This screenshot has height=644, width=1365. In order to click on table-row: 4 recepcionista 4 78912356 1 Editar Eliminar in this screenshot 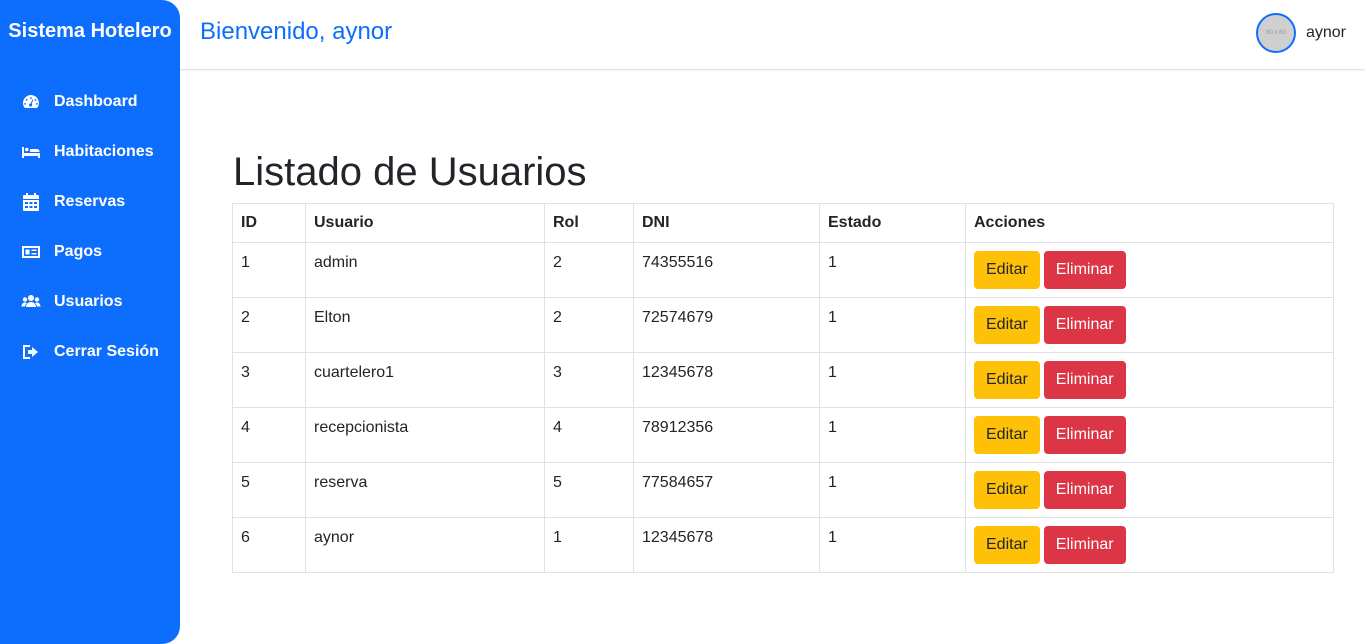, I will do `click(783, 435)`.